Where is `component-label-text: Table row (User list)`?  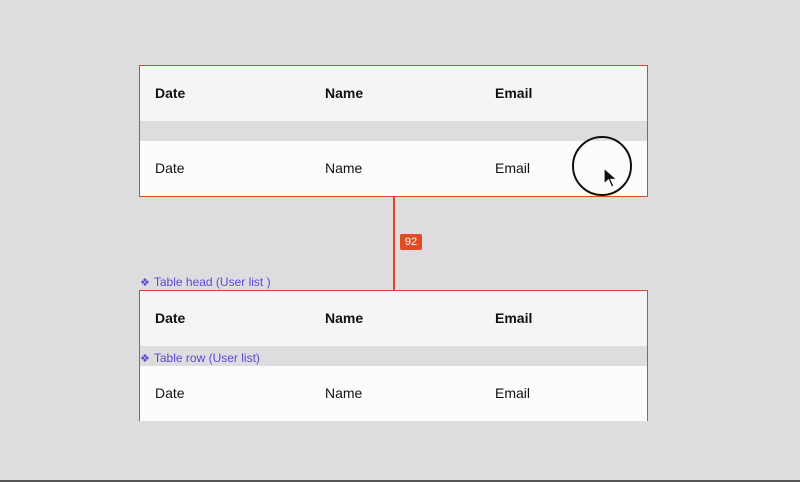
component-label-text: Table row (User list) is located at coordinates (206, 358).